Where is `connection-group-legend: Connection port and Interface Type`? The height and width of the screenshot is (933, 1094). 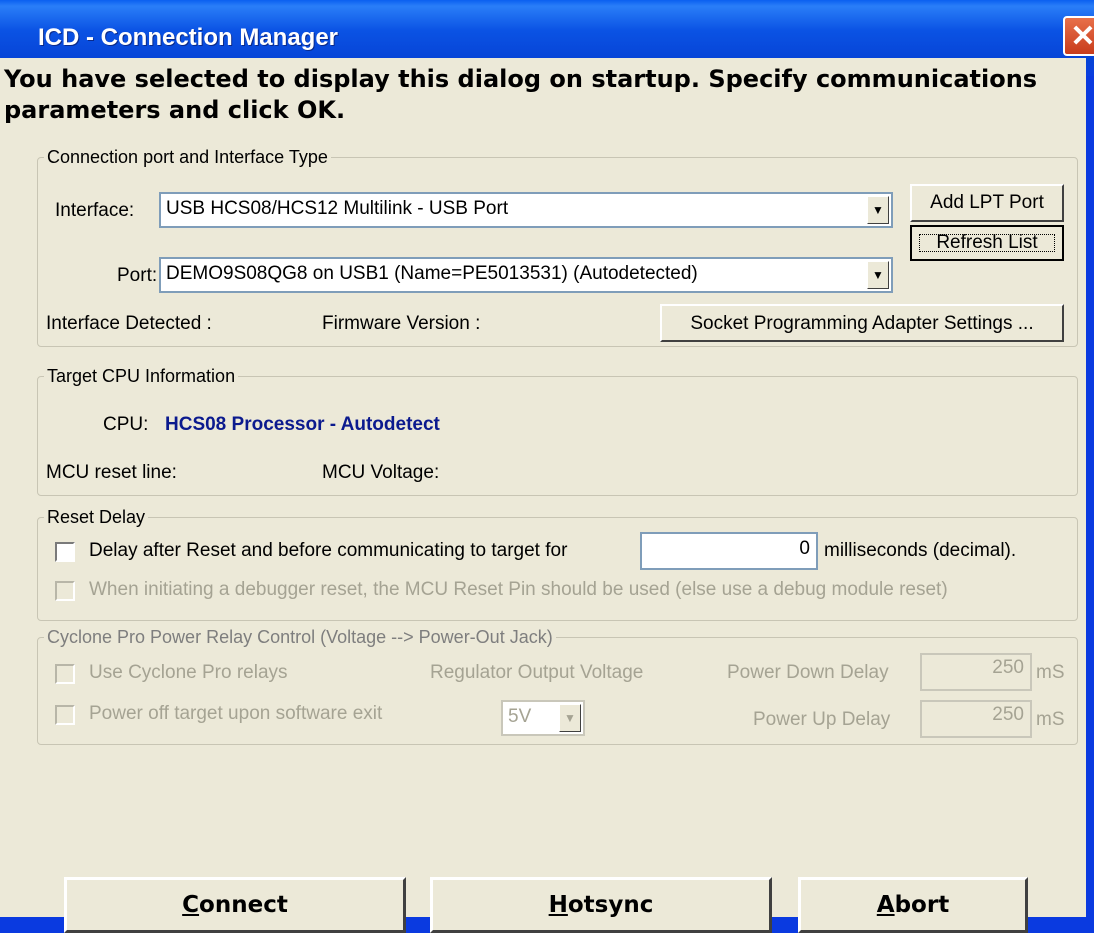
connection-group-legend: Connection port and Interface Type is located at coordinates (187, 157).